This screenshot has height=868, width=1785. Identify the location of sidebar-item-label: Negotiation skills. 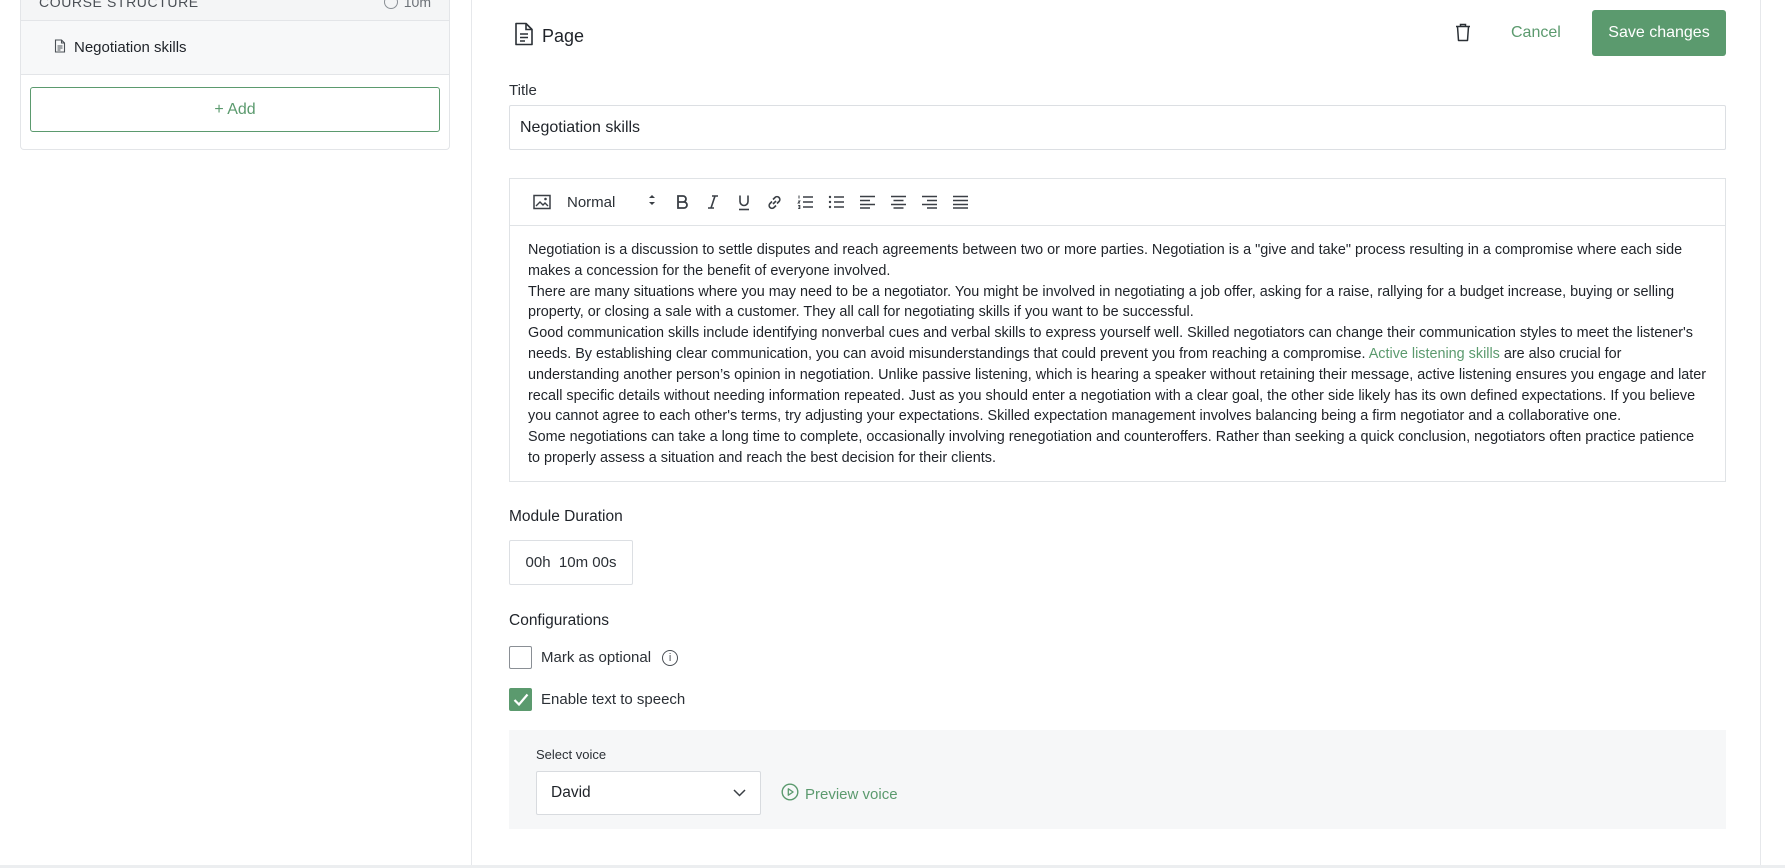
(130, 47).